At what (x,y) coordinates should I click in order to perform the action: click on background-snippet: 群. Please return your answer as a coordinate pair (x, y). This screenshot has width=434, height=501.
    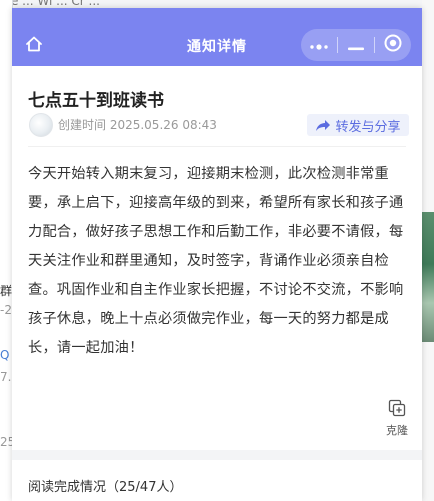
    Looking at the image, I should click on (6, 291).